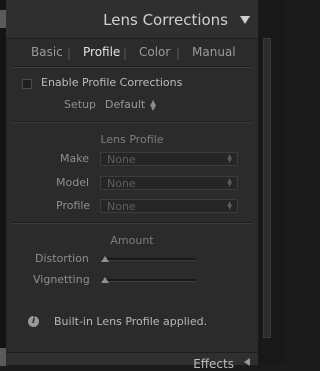 The height and width of the screenshot is (371, 320). I want to click on tab-divider-highlight, so click(132, 67).